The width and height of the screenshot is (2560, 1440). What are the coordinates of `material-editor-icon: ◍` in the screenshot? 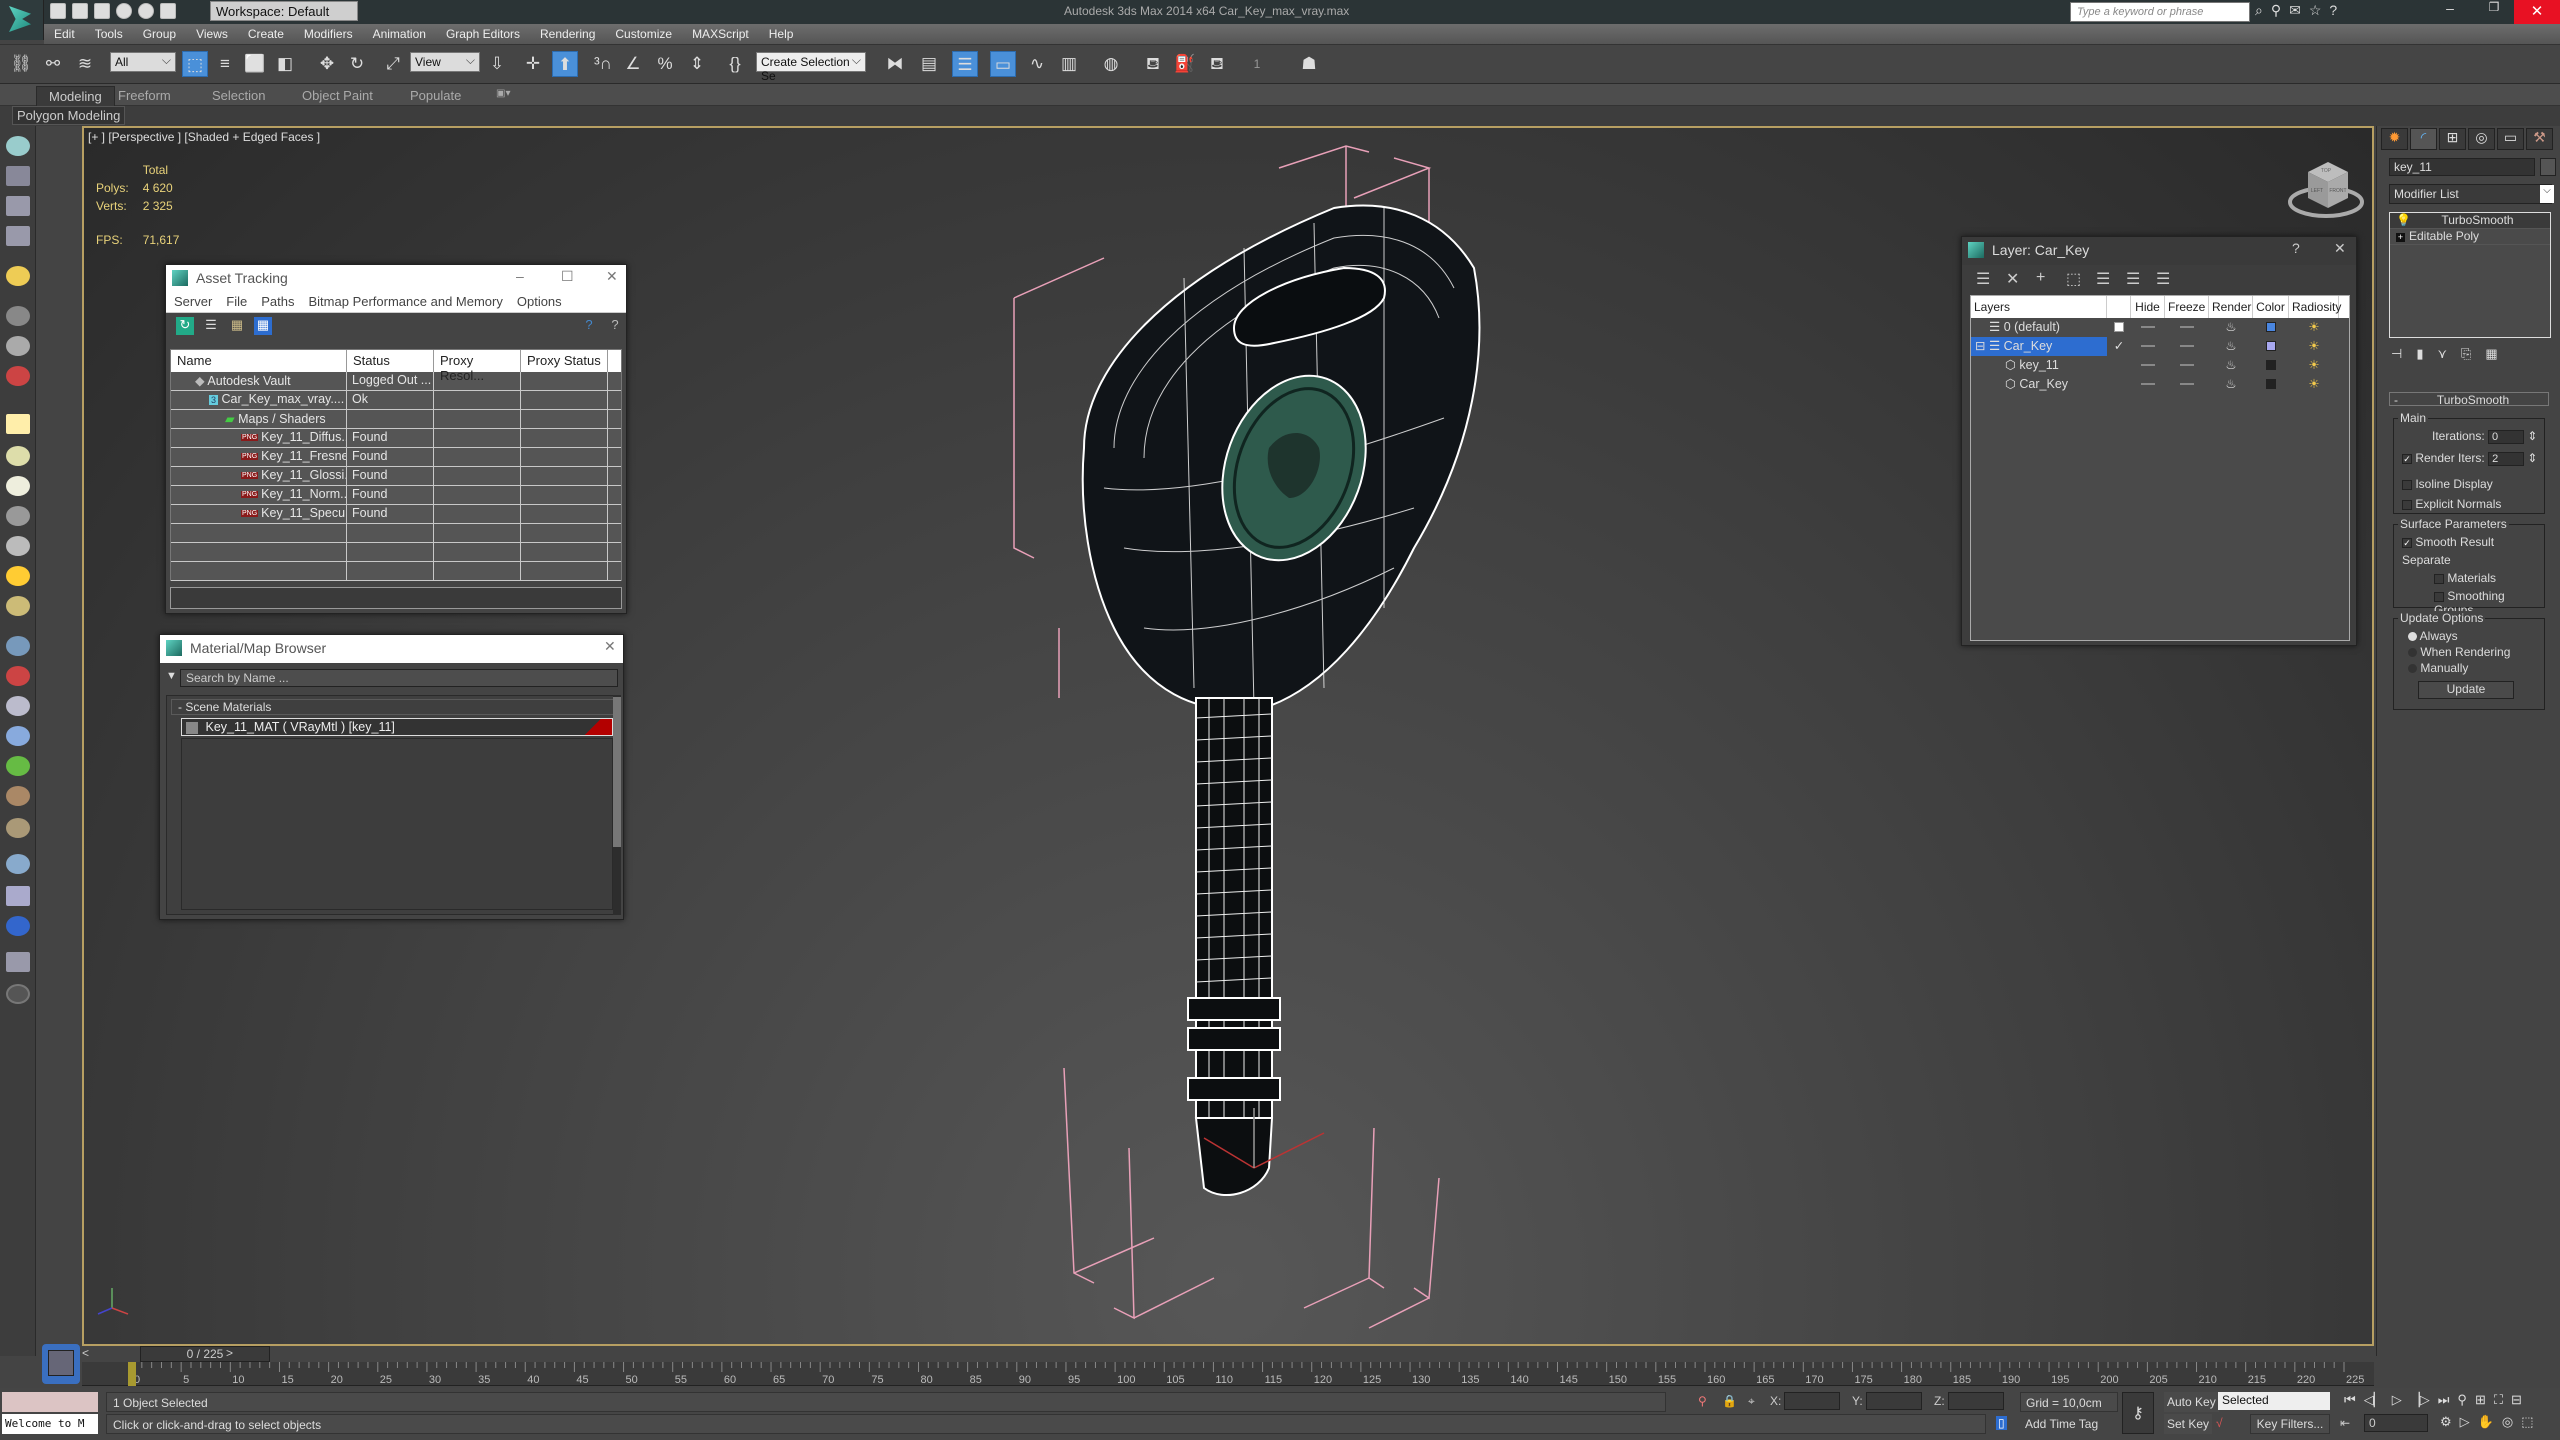 It's located at (1111, 64).